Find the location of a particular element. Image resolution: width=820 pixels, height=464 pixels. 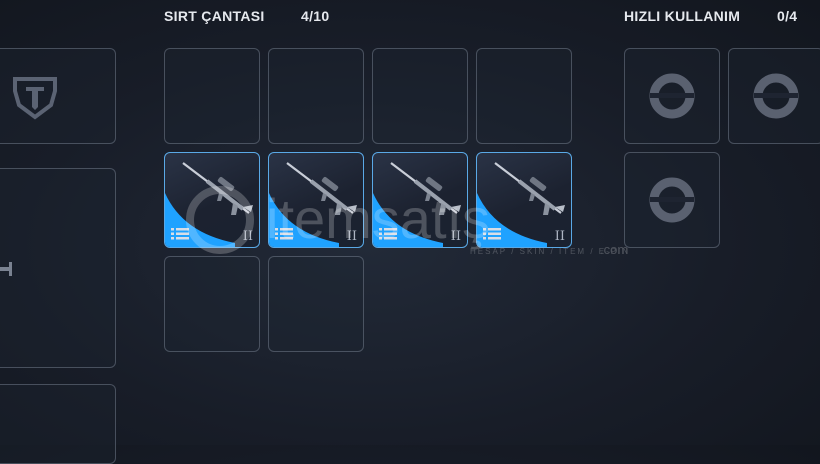

backpack-count: 4/10 is located at coordinates (315, 16).